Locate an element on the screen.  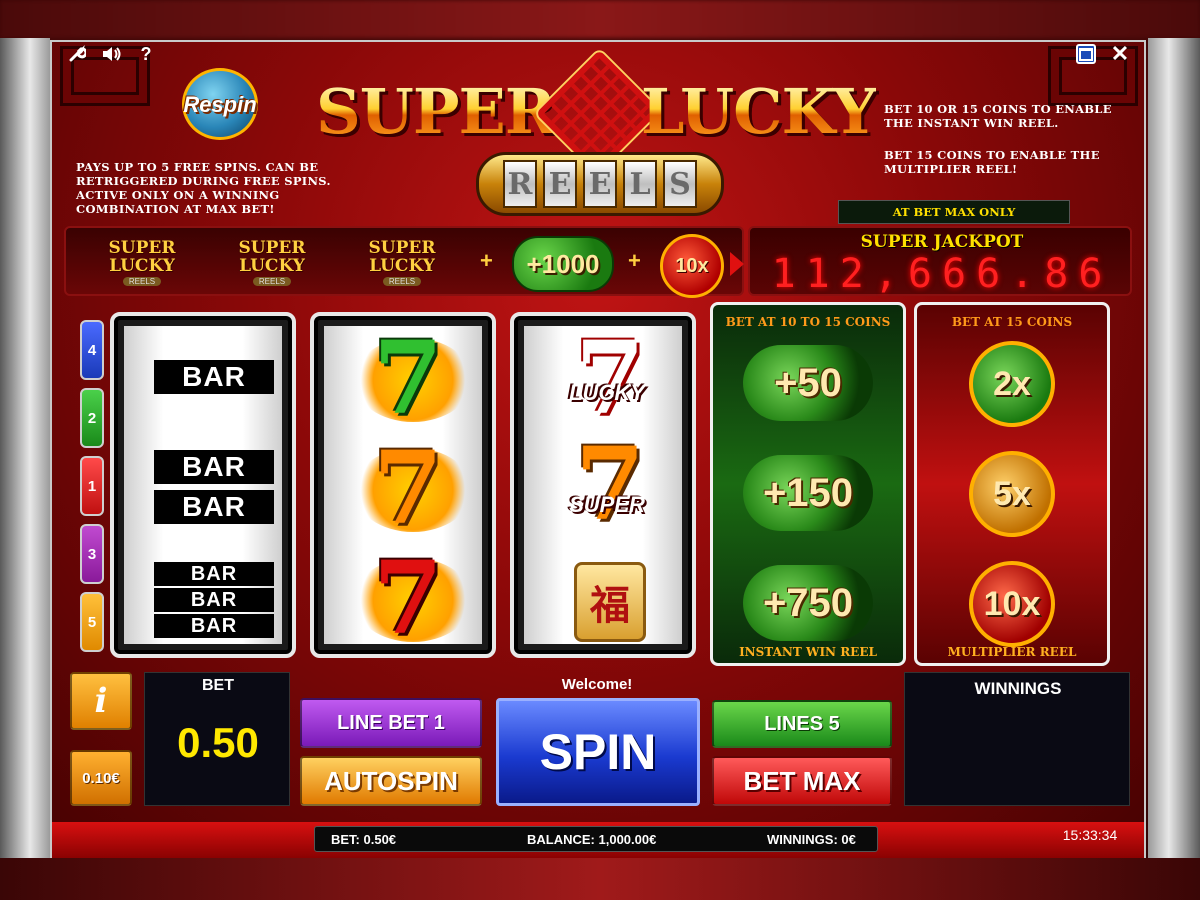
reel-1: BAR BAR BAR BAR BAR BAR is located at coordinates (203, 485).